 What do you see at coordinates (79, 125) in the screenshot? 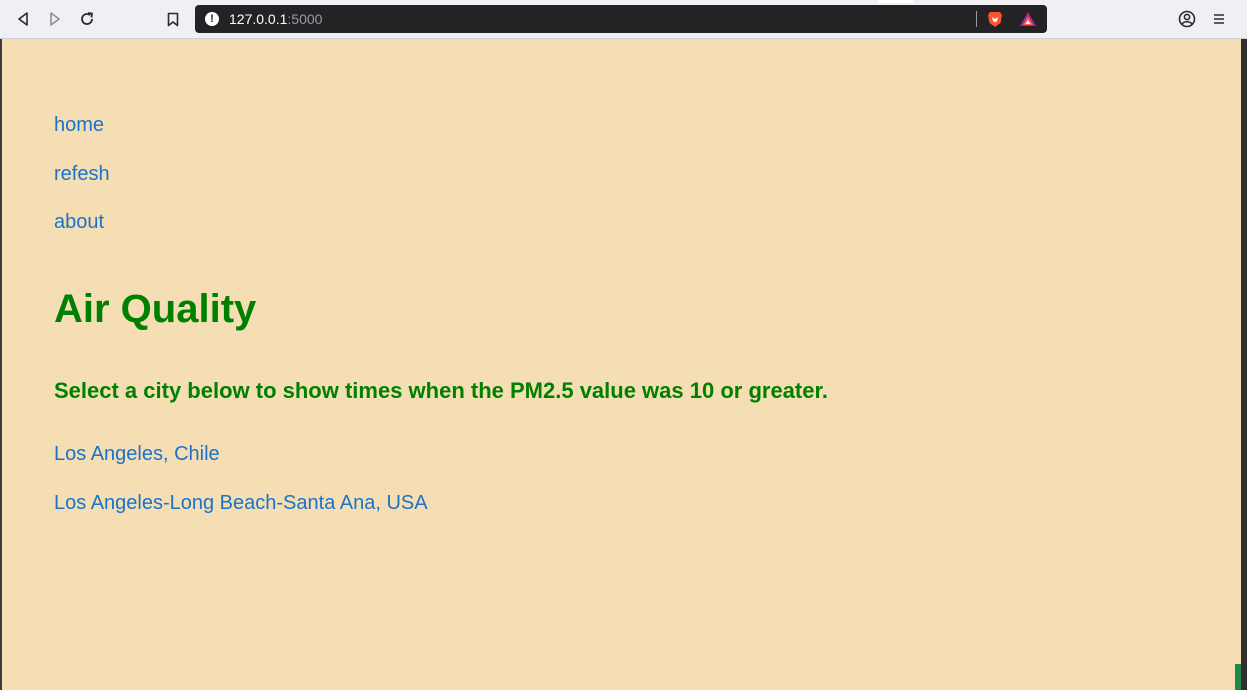
I see `nav-link-home: home` at bounding box center [79, 125].